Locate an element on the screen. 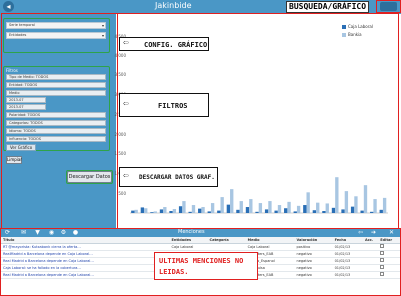 The height and width of the screenshot is (296, 401). callout-config: ⇦ CONFIG. GRÁFICO is located at coordinates (164, 44).